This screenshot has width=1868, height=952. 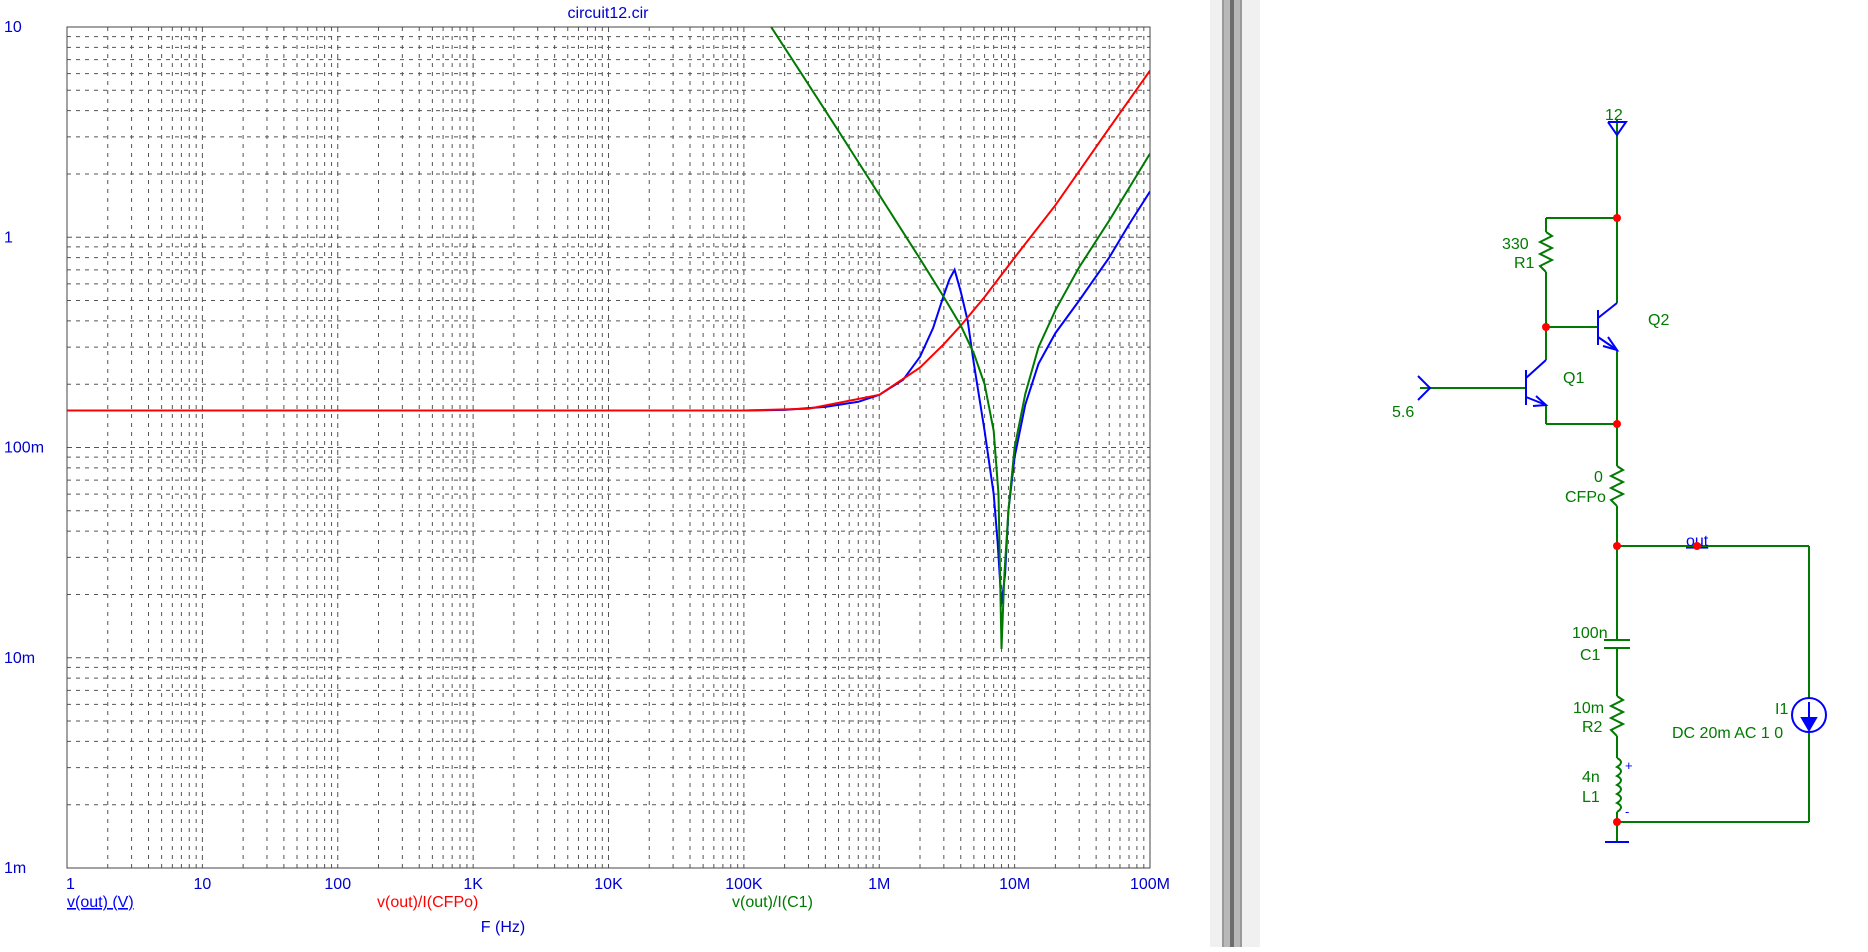 I want to click on c1-value-label: 100n, so click(x=1590, y=633).